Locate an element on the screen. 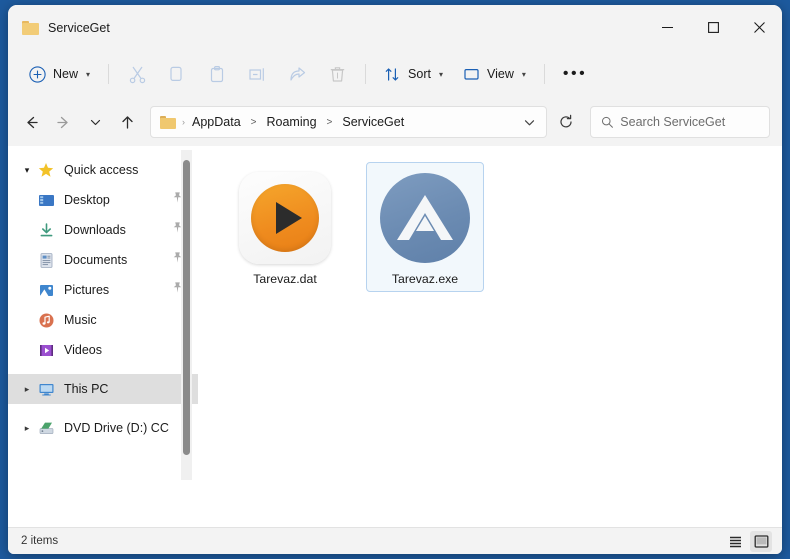  close-button is located at coordinates (759, 27).